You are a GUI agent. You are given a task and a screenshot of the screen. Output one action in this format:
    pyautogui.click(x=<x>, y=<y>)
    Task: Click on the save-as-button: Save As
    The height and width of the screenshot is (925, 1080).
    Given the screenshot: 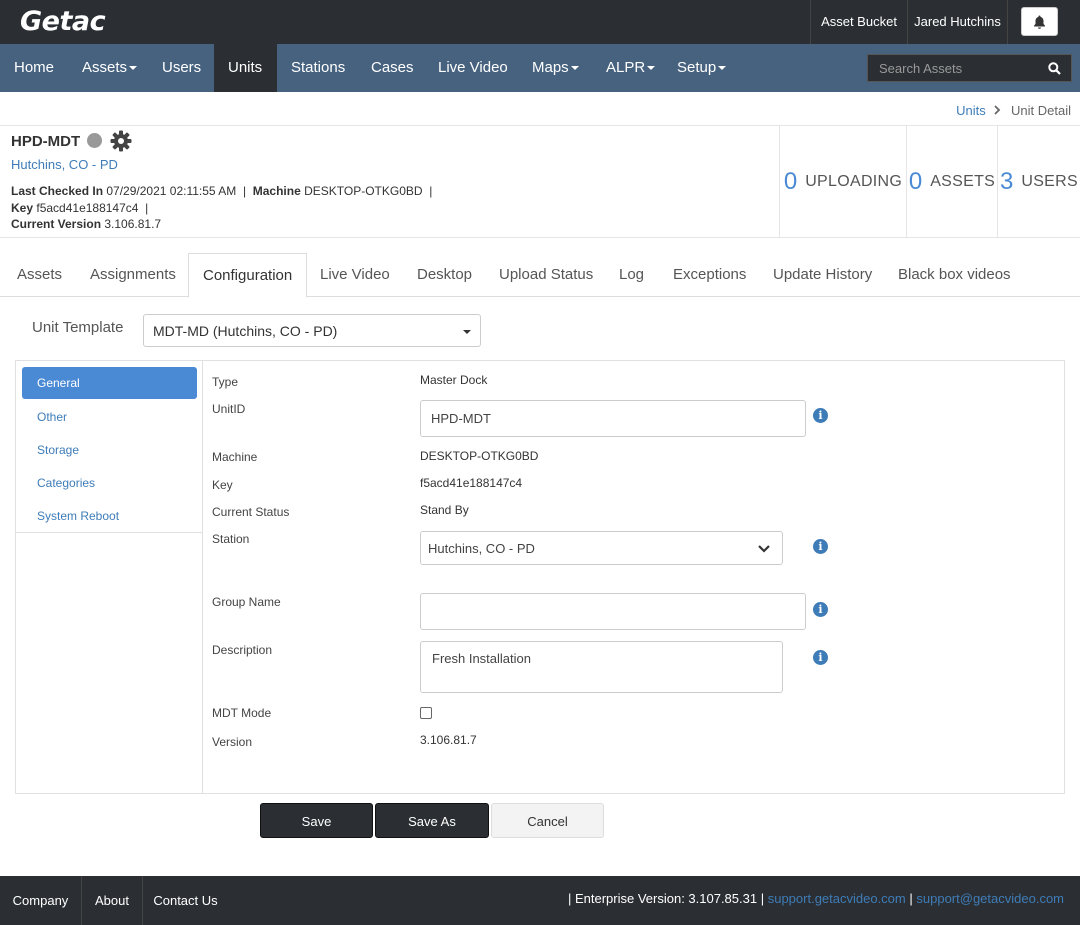 What is the action you would take?
    pyautogui.click(x=432, y=820)
    